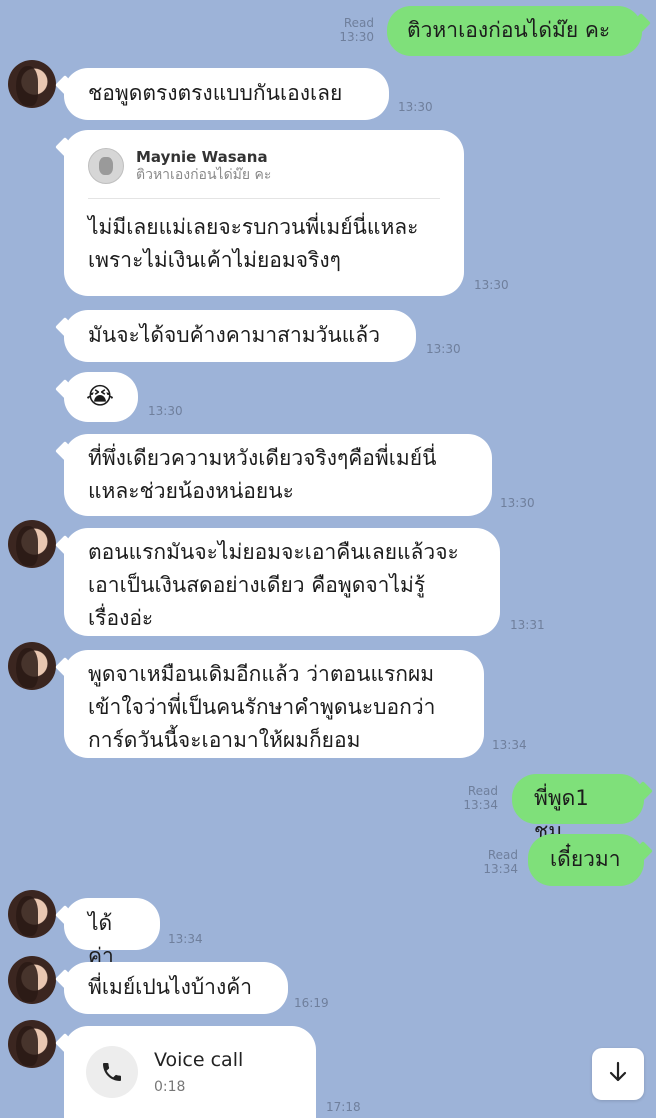  I want to click on message-bubble-incoming: ชอพูดตรงตรงแบบกันเองเลย, so click(222, 94).